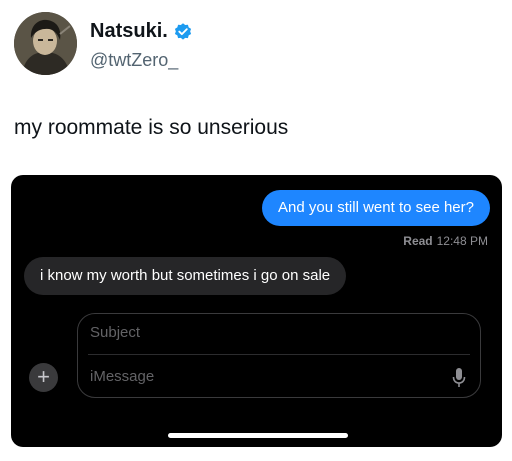 This screenshot has width=512, height=461. Describe the element at coordinates (376, 208) in the screenshot. I see `sent-message-bubble: And you still went to see her?` at that location.